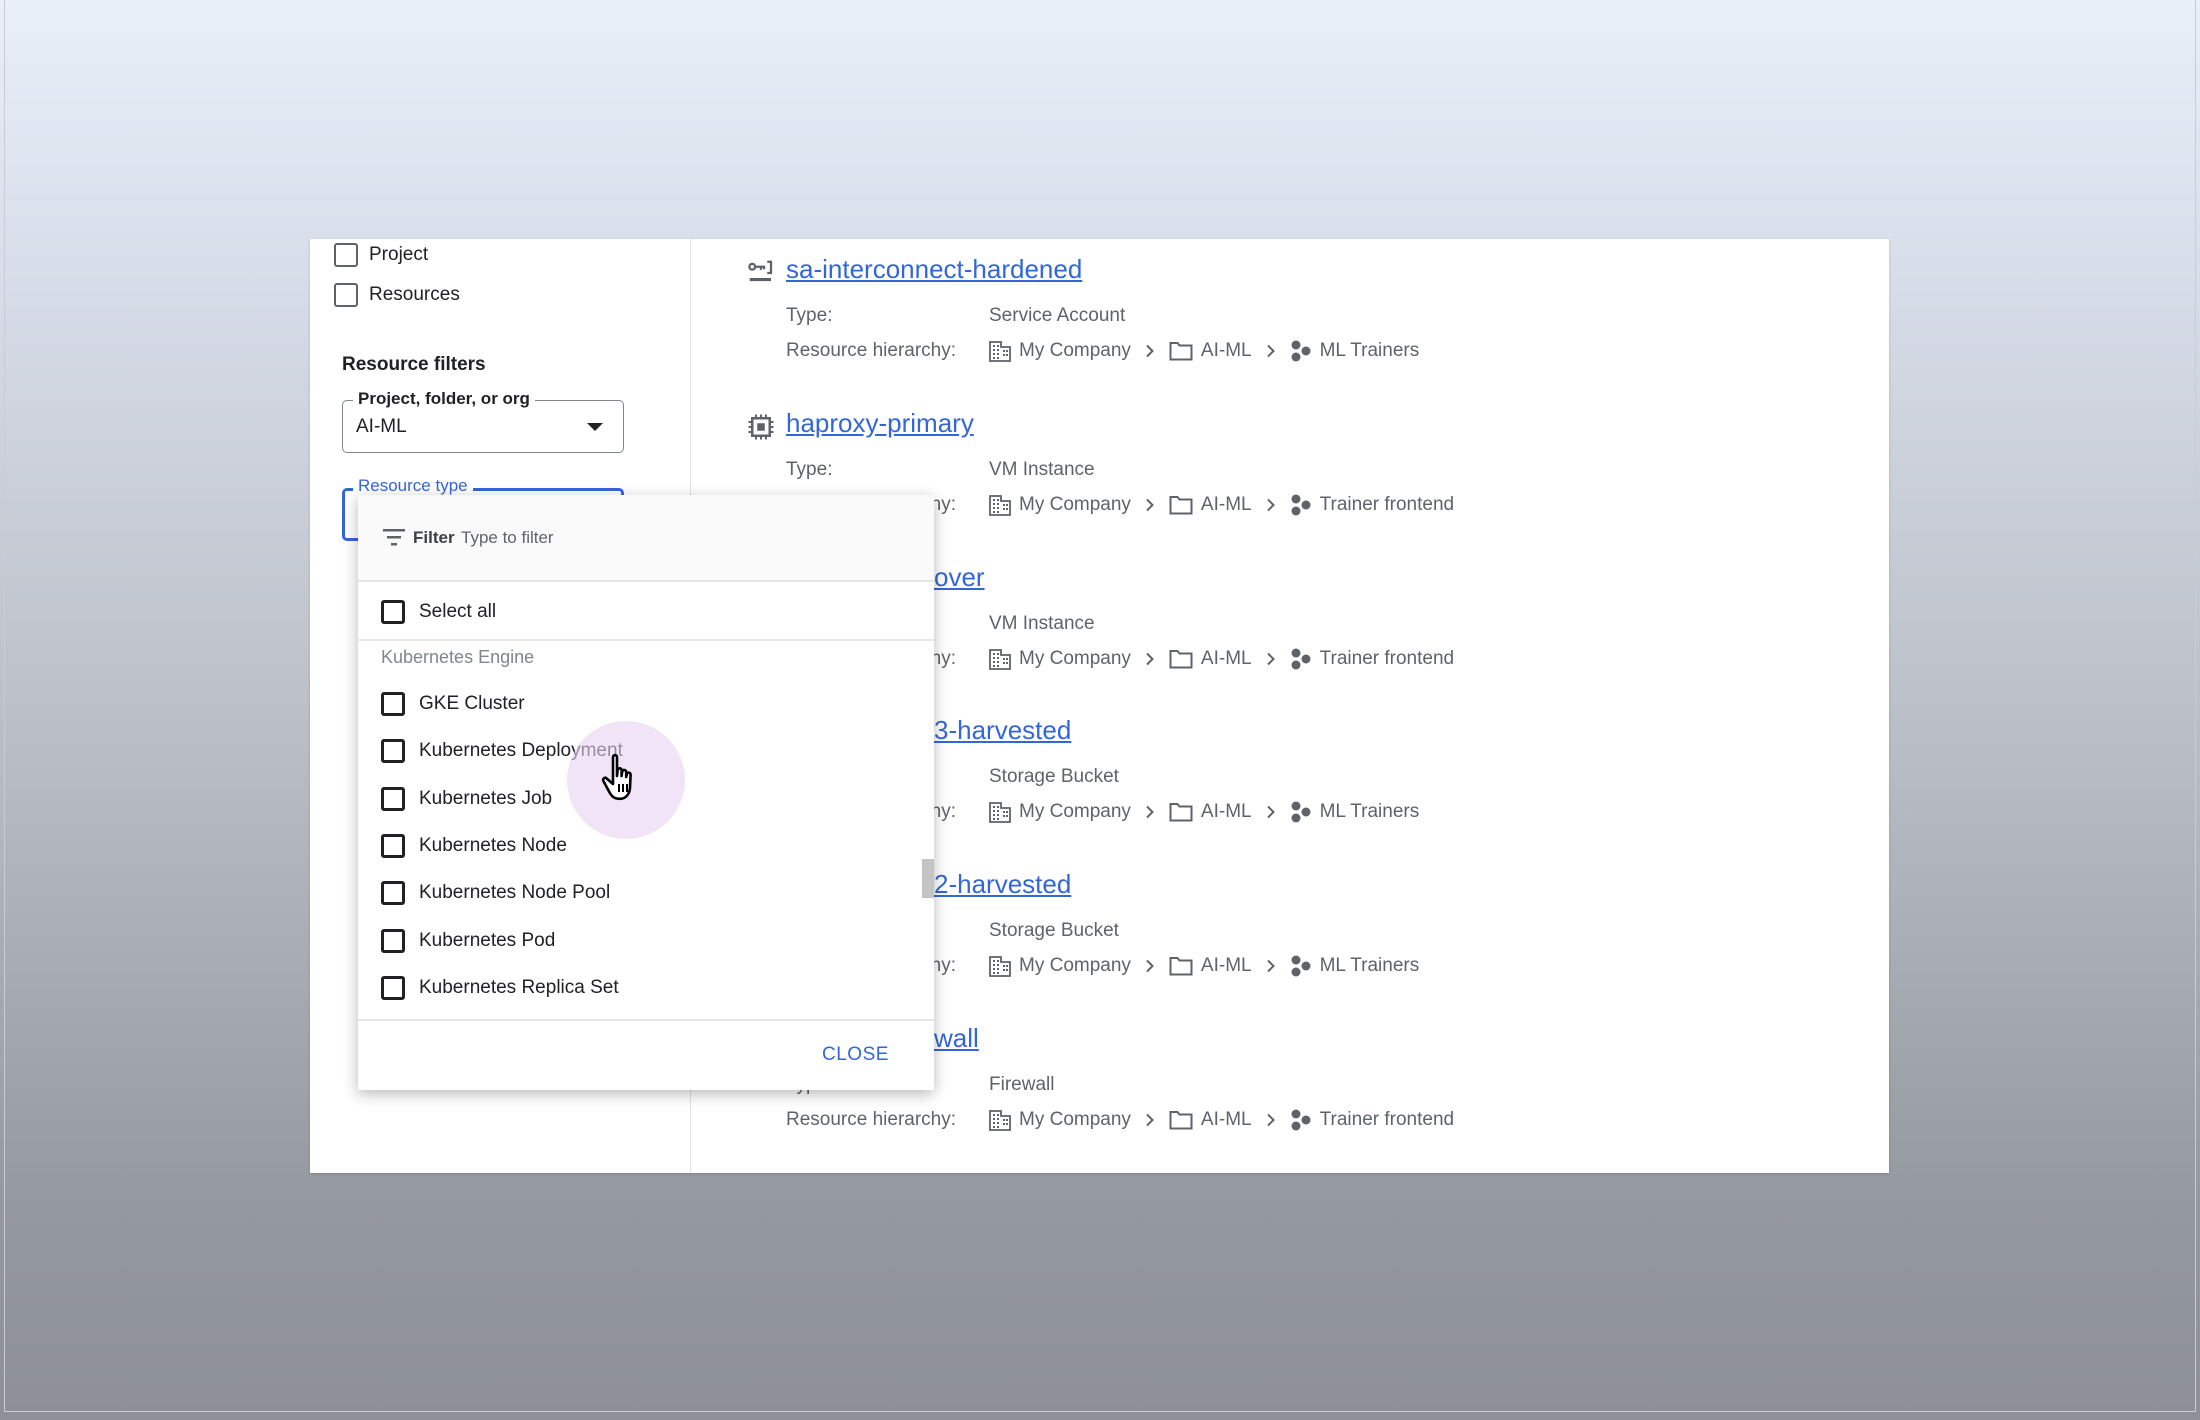  I want to click on option-label: Kubernetes Node, so click(493, 845).